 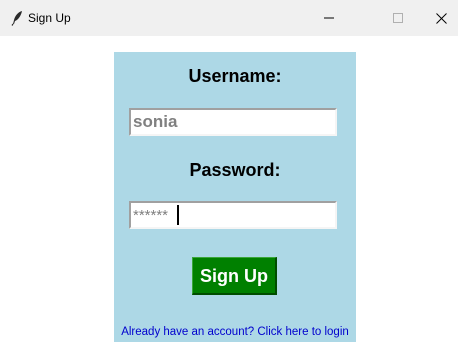 I want to click on password-input, so click(x=233, y=215).